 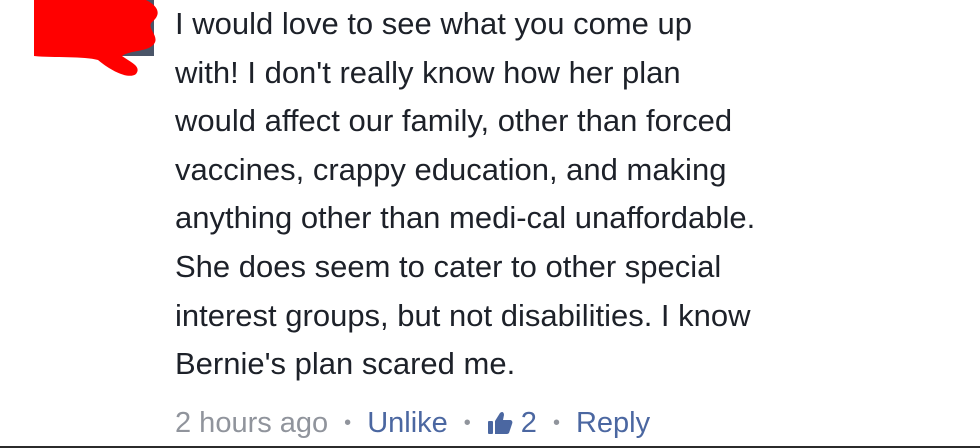 What do you see at coordinates (451, 169) in the screenshot?
I see `comment-line: vaccines, crappy education, and making` at bounding box center [451, 169].